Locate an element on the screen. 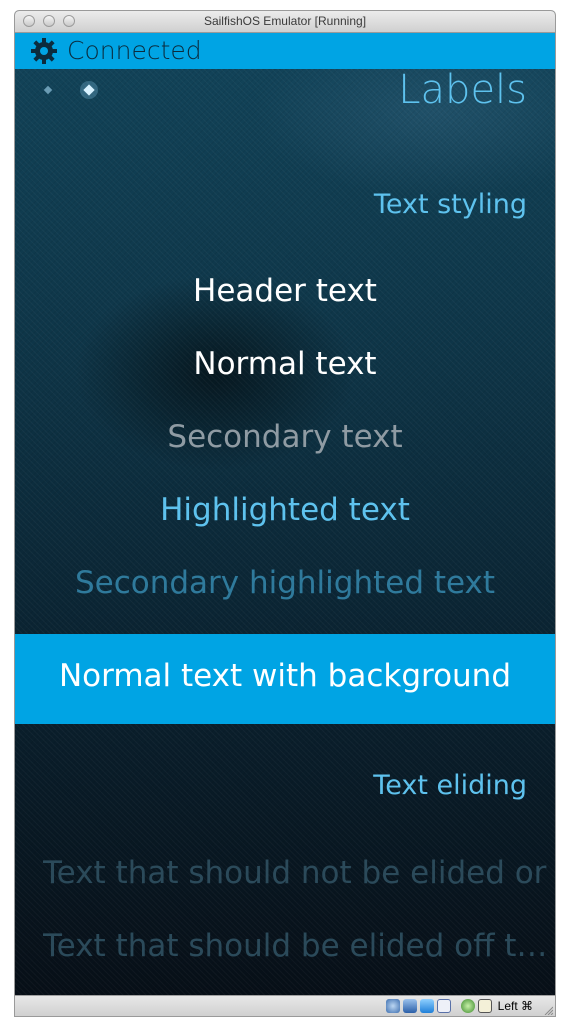 The height and width of the screenshot is (1033, 568). normal-text-label: Normal text is located at coordinates (285, 364).